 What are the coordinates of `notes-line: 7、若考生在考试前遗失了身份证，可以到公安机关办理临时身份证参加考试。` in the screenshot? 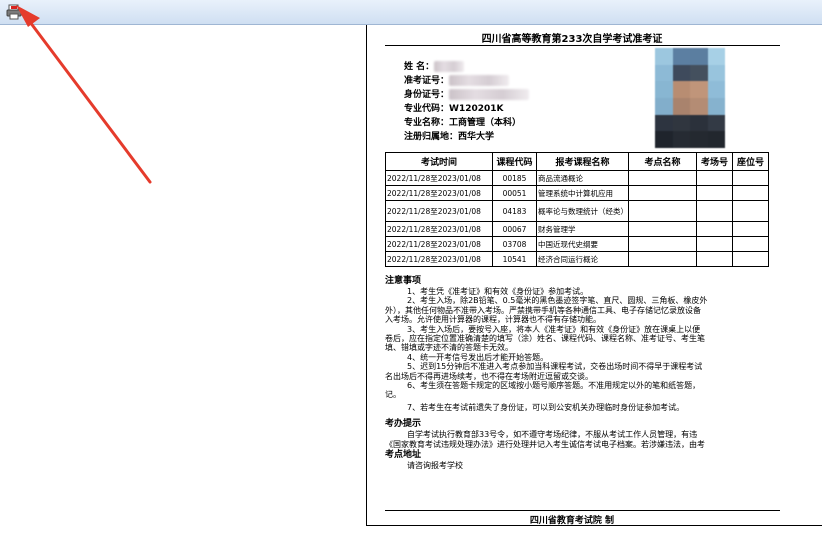 It's located at (546, 407).